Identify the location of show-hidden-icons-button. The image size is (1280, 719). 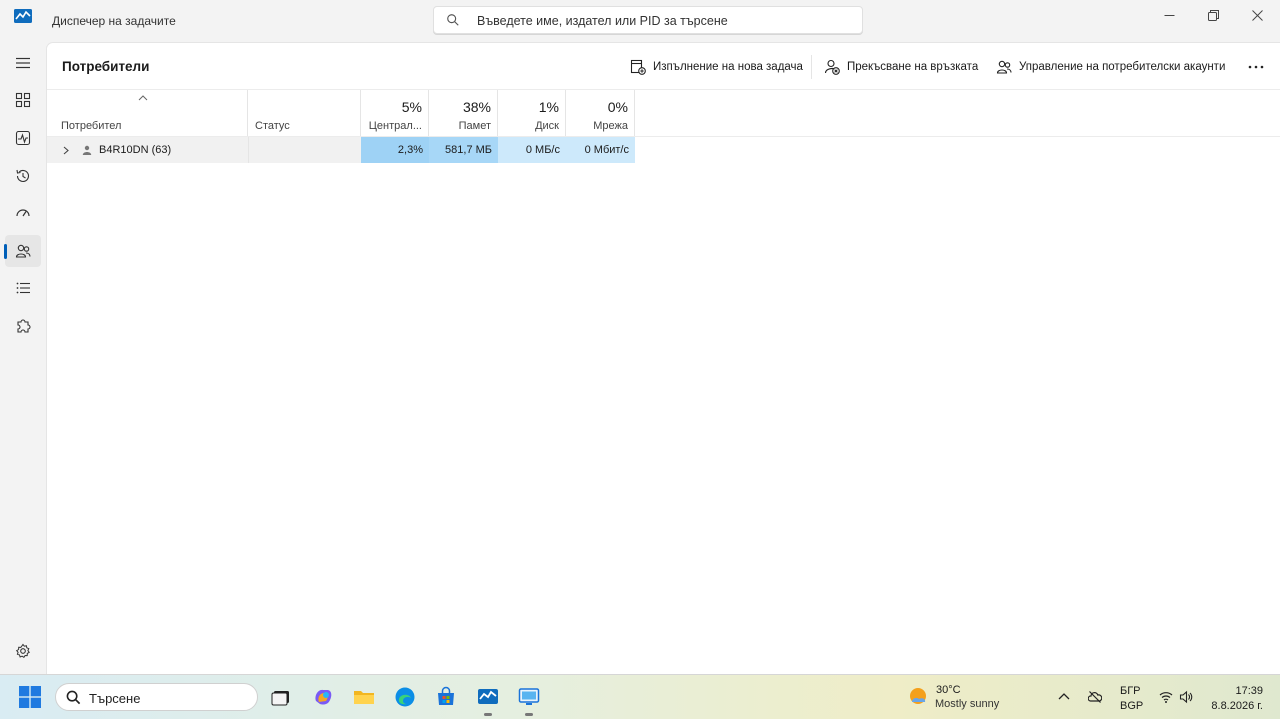
(1064, 697).